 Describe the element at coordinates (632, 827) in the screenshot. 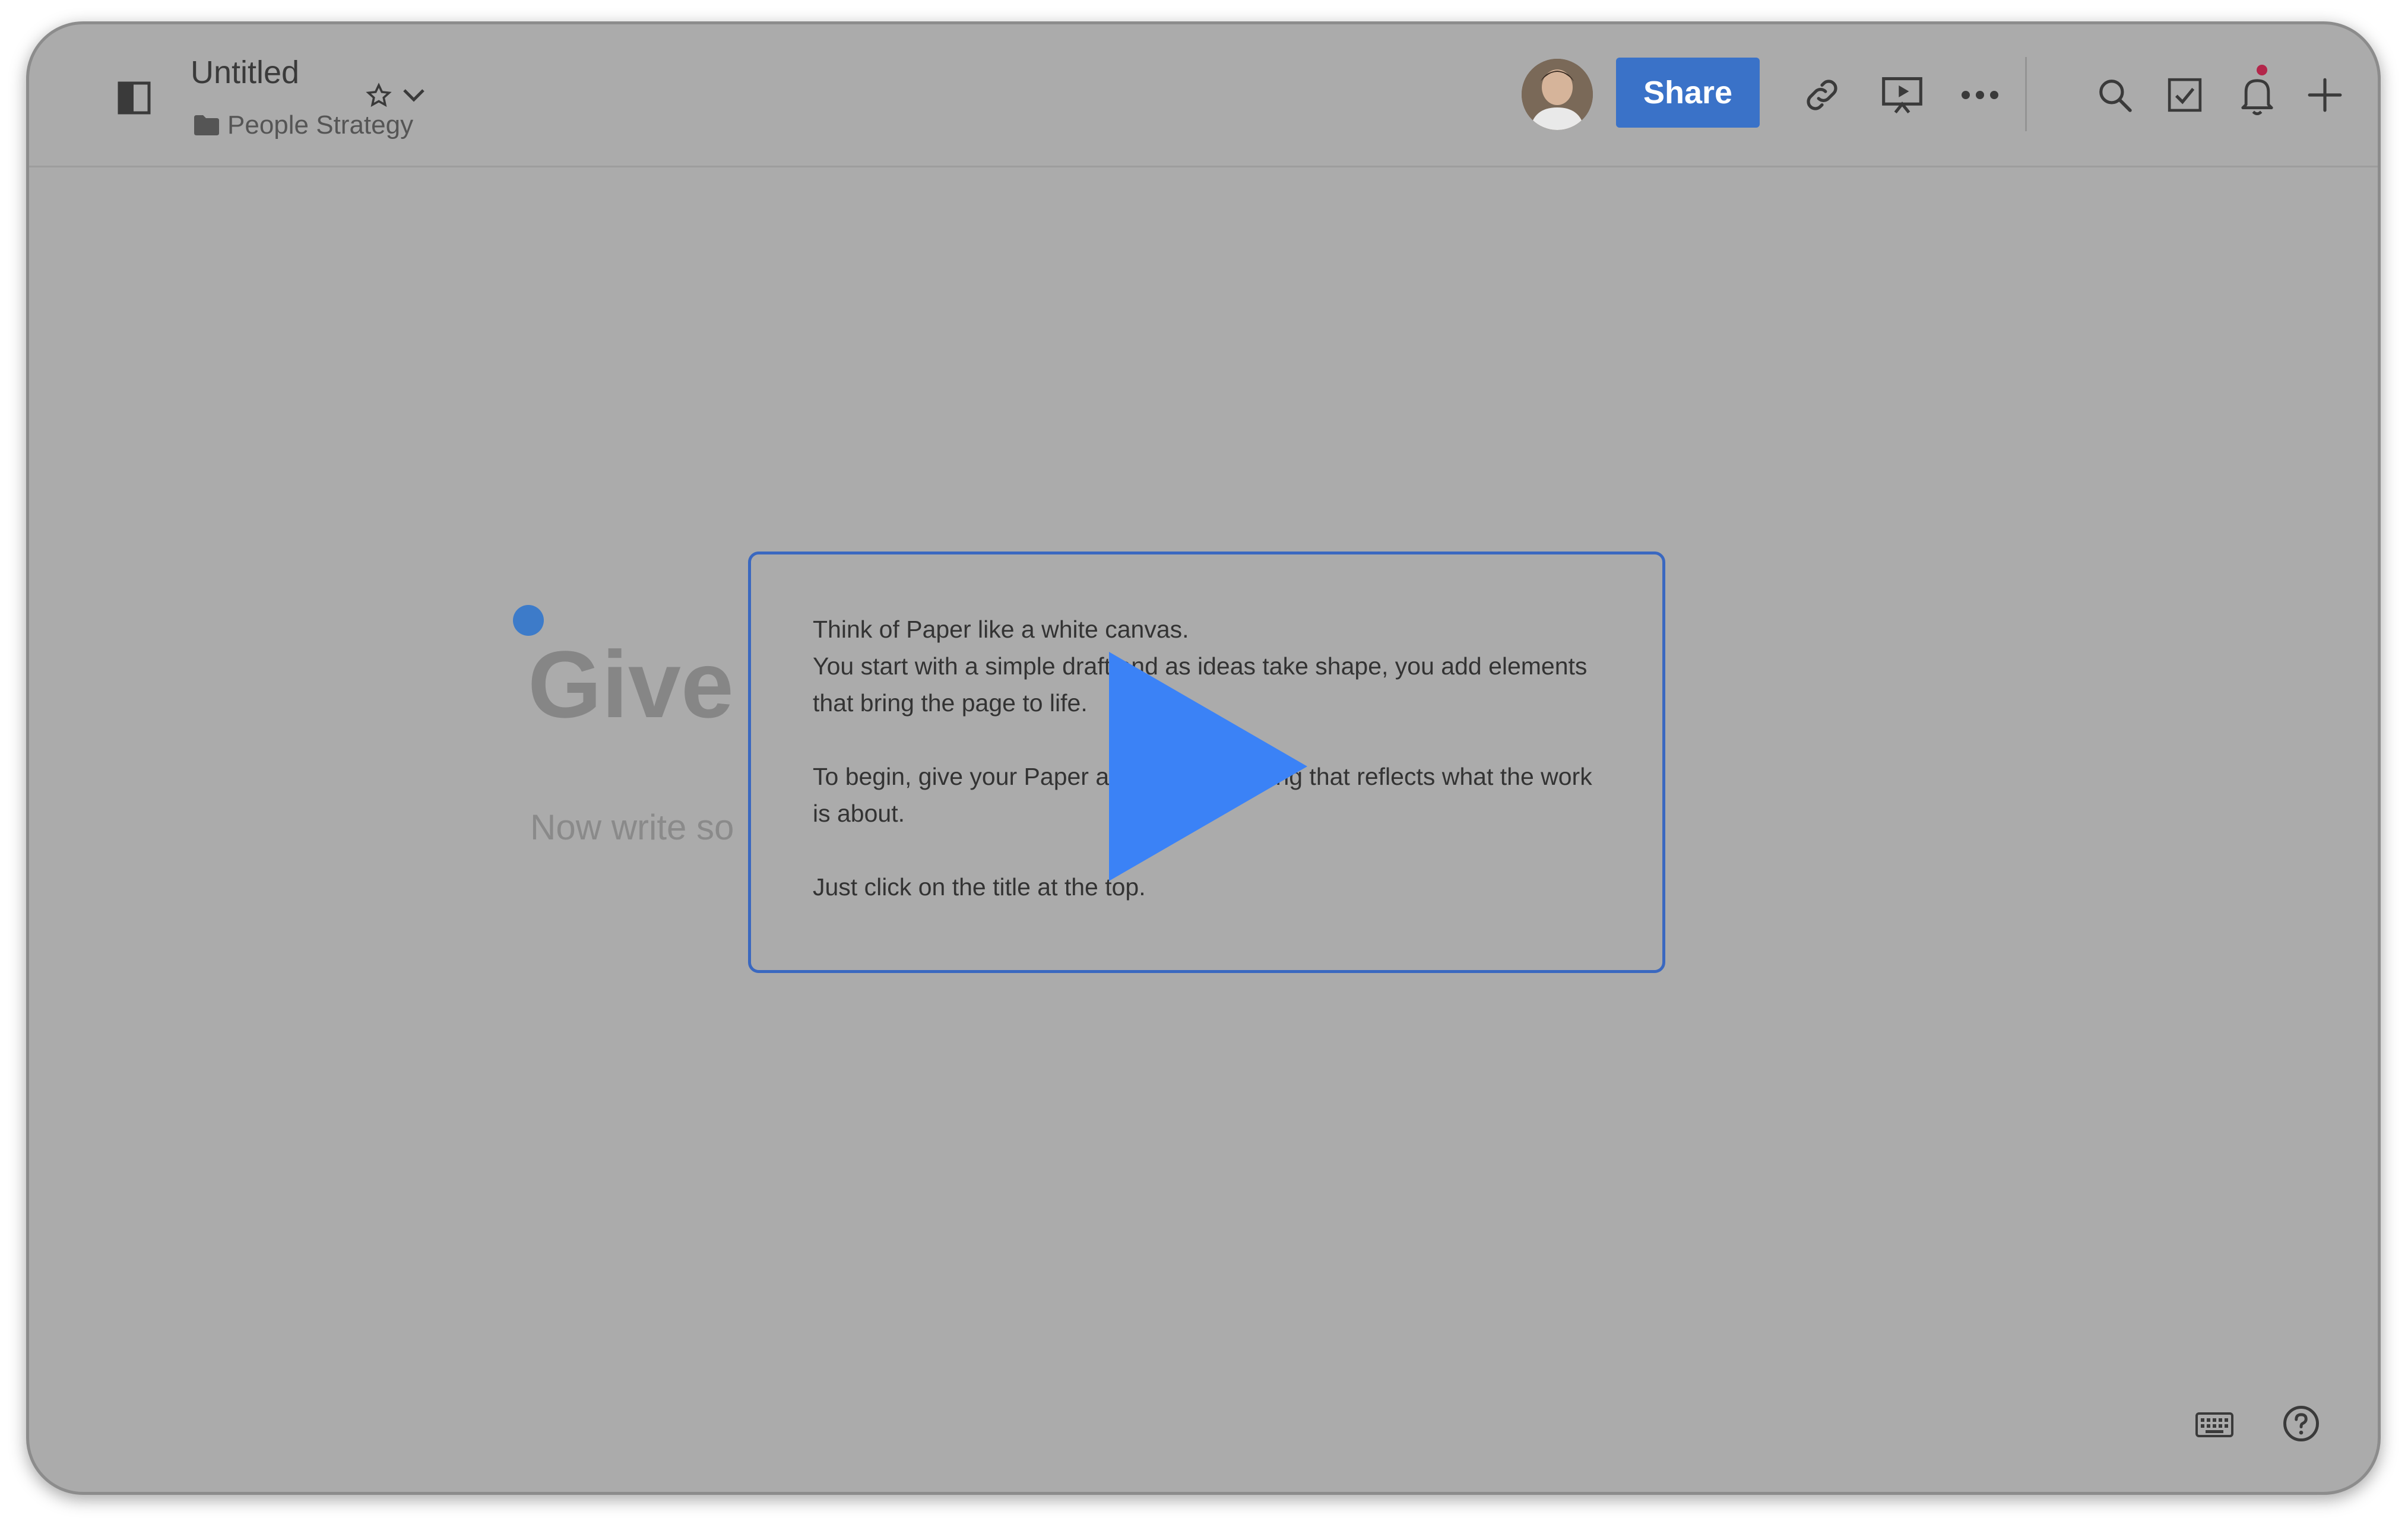

I see `body-placeholder: Now write so` at that location.